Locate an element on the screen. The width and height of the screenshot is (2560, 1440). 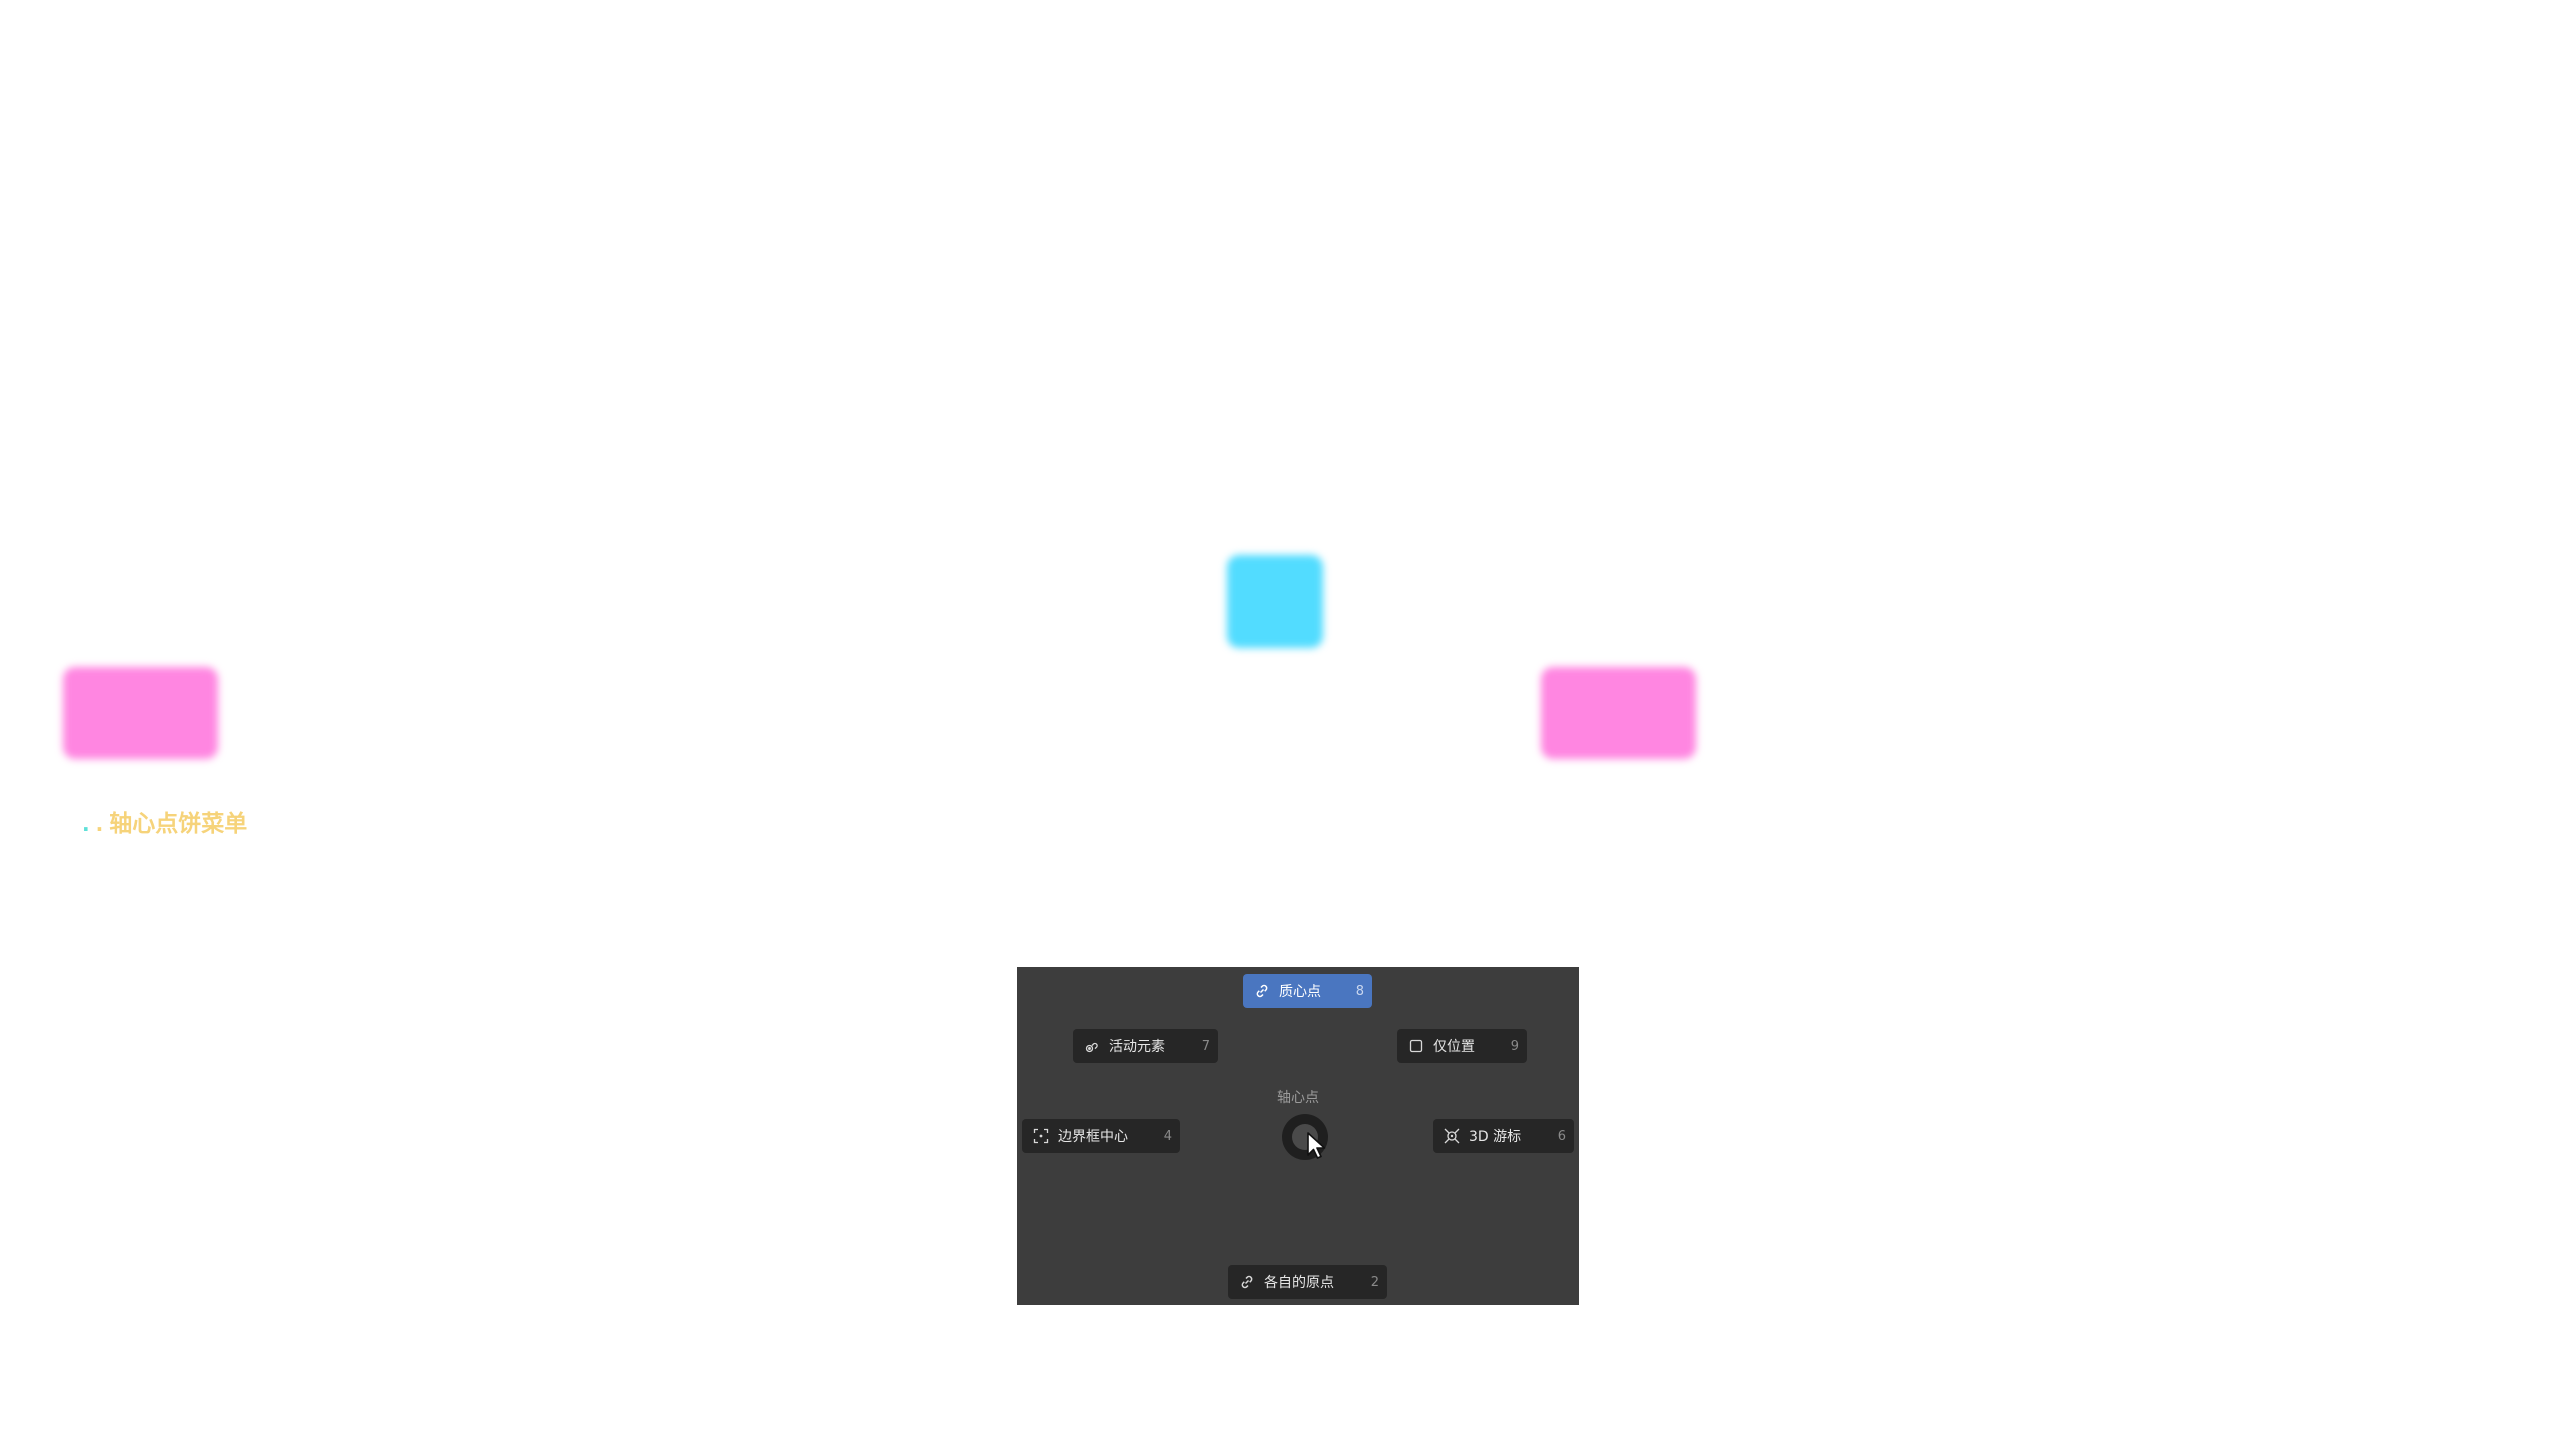
pink-blurred-shape-right is located at coordinates (1618, 713).